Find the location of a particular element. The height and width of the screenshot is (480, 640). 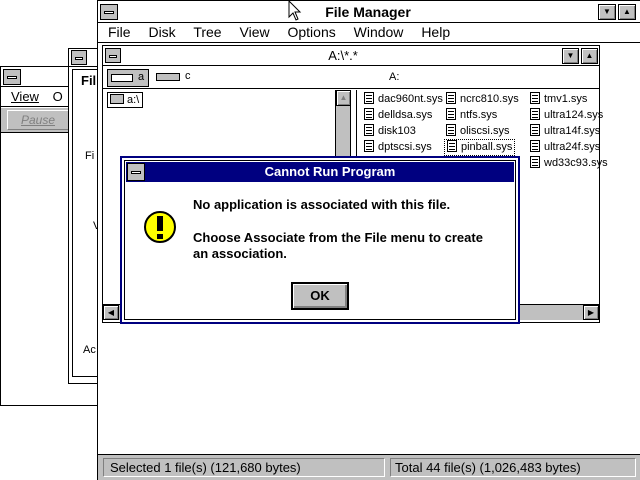

file-item: ultra14f.sys is located at coordinates (565, 131).